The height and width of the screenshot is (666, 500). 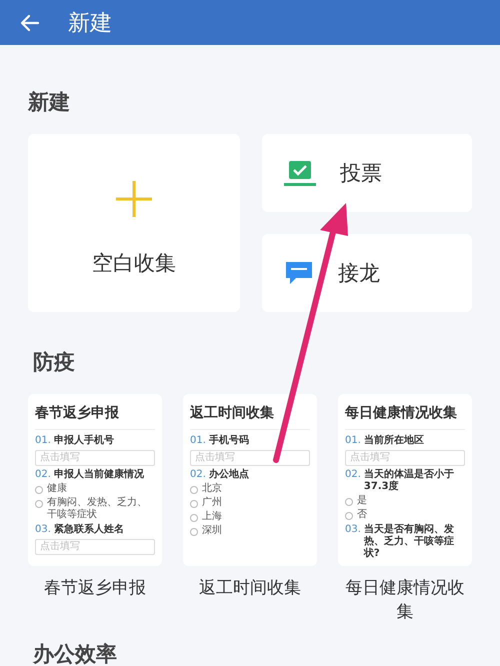 What do you see at coordinates (134, 199) in the screenshot?
I see `plus-icon` at bounding box center [134, 199].